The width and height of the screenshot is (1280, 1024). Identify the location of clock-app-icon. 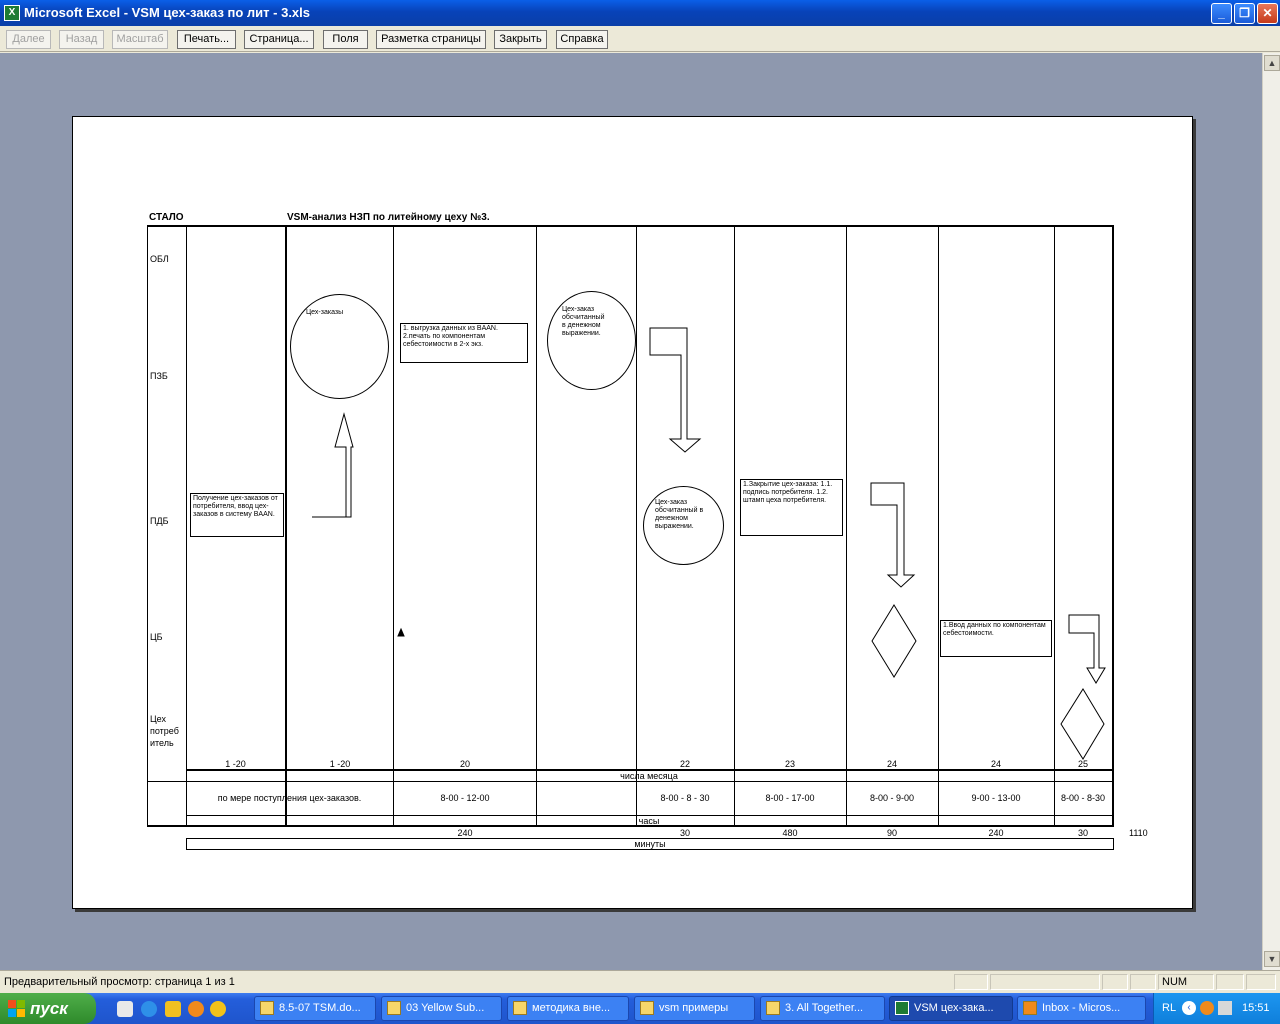
(196, 1009).